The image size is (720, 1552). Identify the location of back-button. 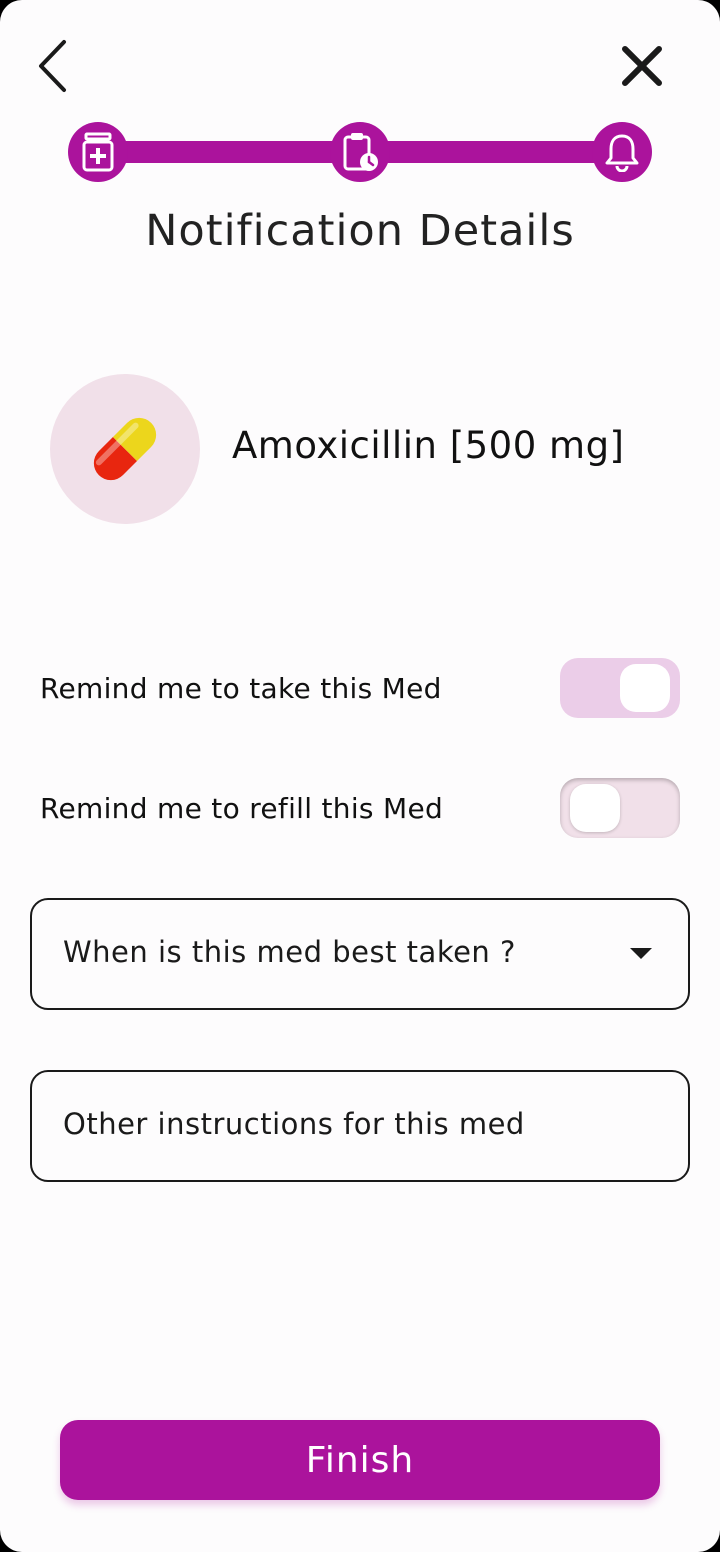
(54, 66).